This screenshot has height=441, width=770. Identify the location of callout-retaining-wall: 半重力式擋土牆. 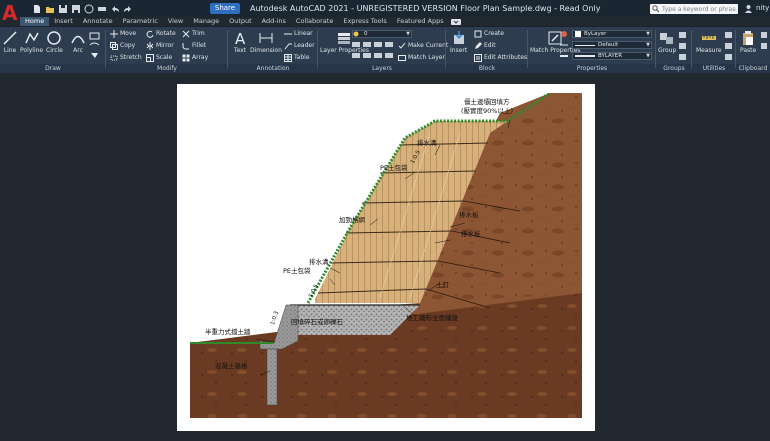
(228, 332).